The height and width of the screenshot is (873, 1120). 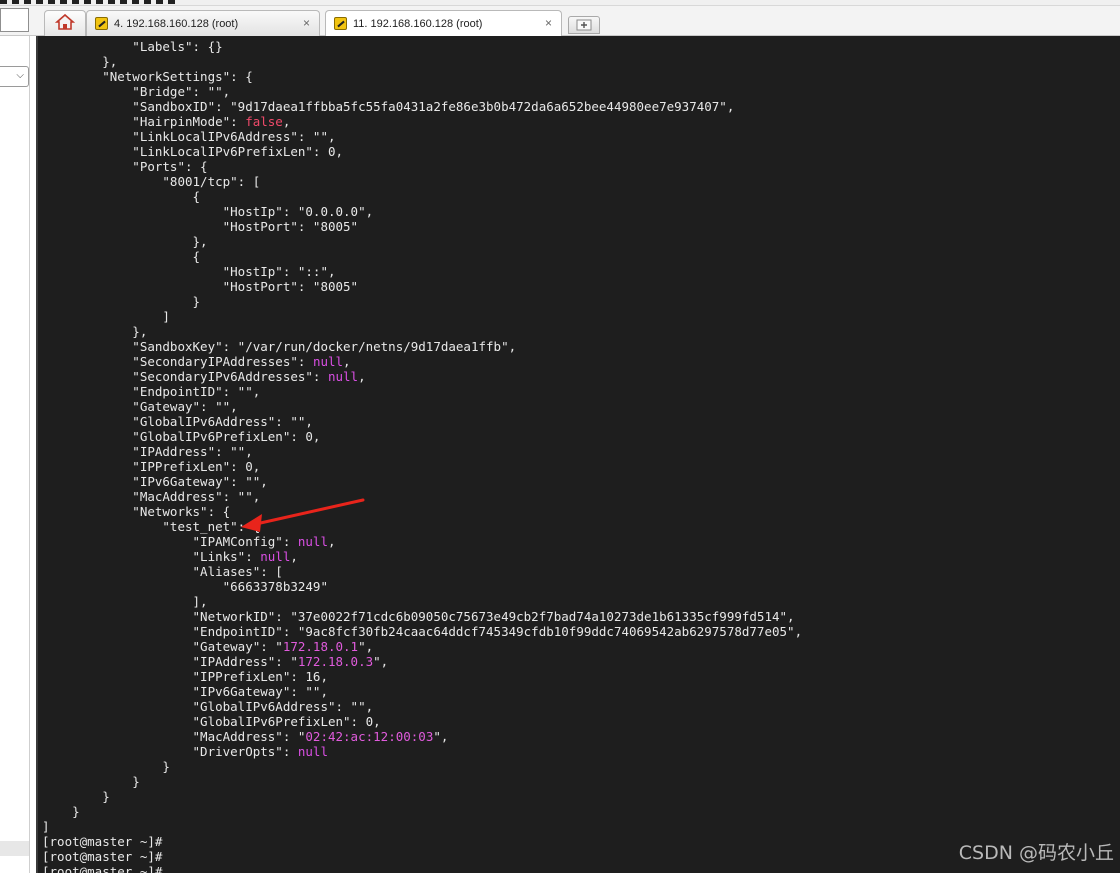 What do you see at coordinates (147, 451) in the screenshot?
I see `terminal-line: "IPAddress": "",` at bounding box center [147, 451].